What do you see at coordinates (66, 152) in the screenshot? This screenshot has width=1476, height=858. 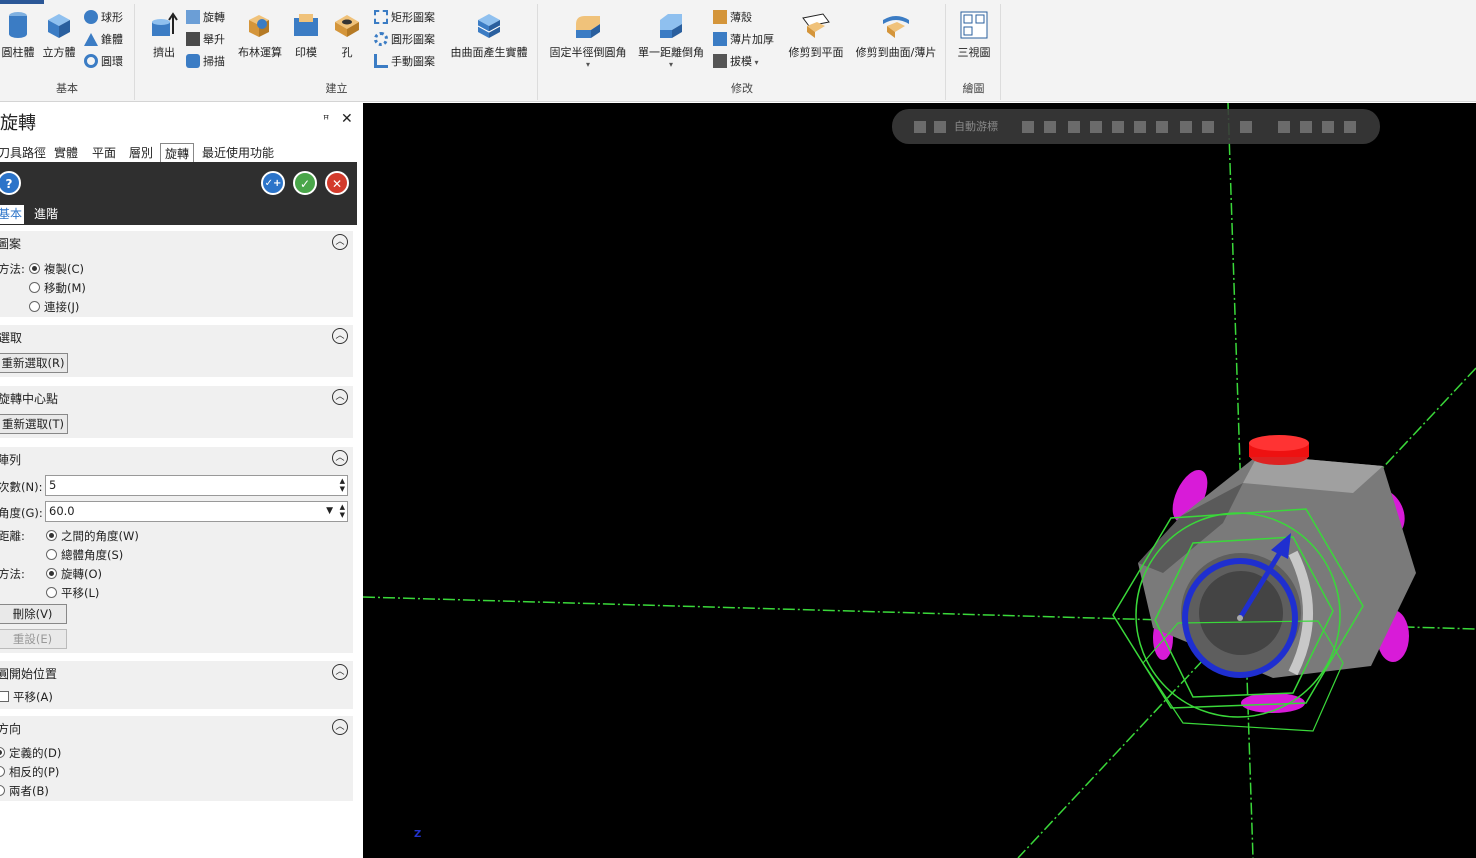 I see `tab-solids: 實體` at bounding box center [66, 152].